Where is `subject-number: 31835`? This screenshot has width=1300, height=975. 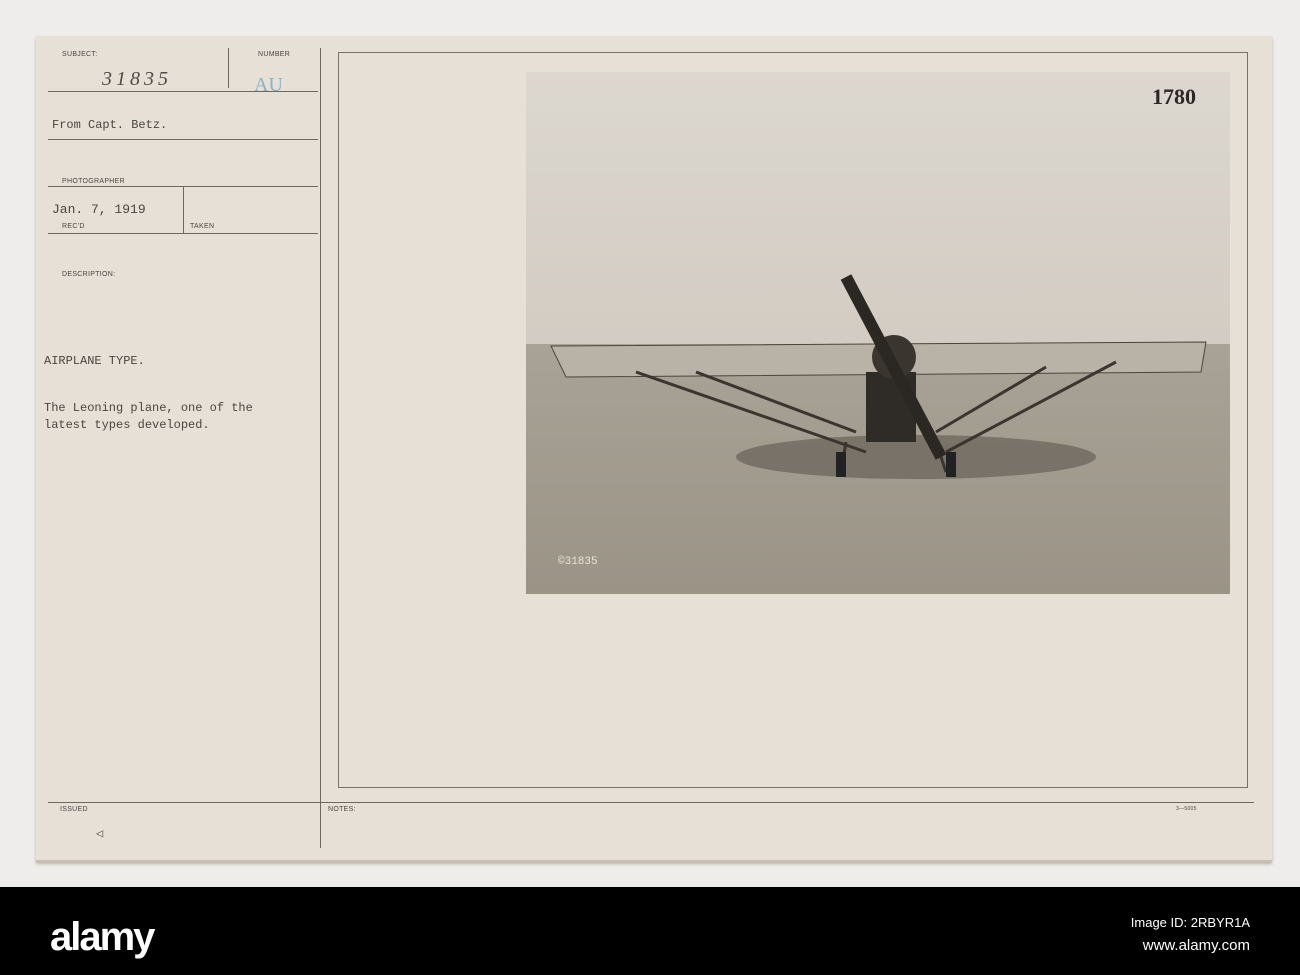 subject-number: 31835 is located at coordinates (137, 79).